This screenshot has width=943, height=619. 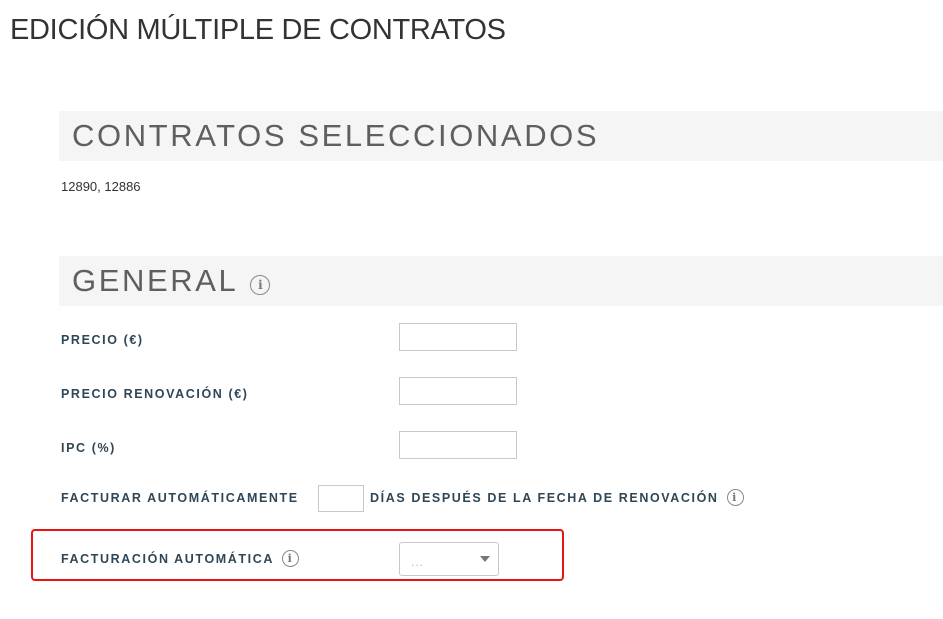 I want to click on general-header: GENERAL i, so click(x=501, y=281).